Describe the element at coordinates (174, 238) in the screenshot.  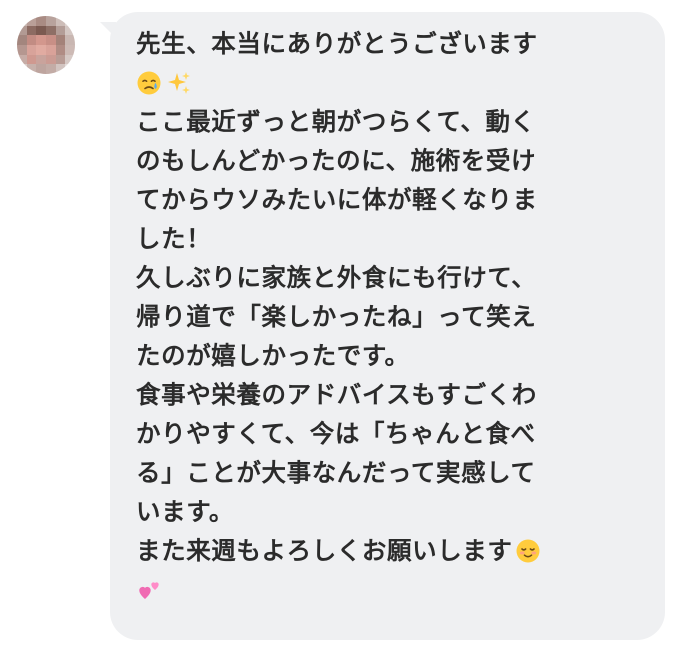
I see `message-line: した！` at that location.